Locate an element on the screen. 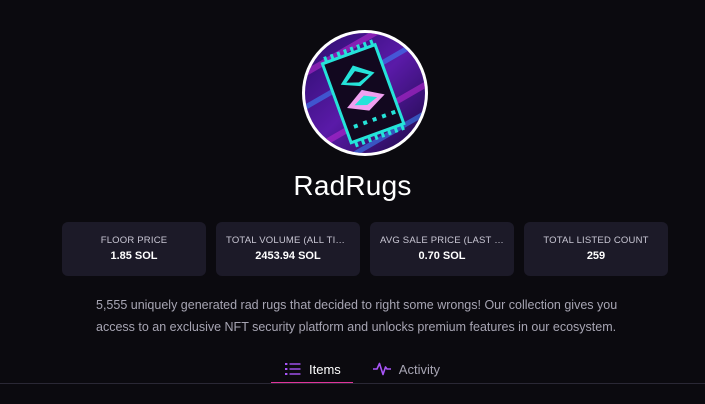  tab-activity: Activity is located at coordinates (402, 369).